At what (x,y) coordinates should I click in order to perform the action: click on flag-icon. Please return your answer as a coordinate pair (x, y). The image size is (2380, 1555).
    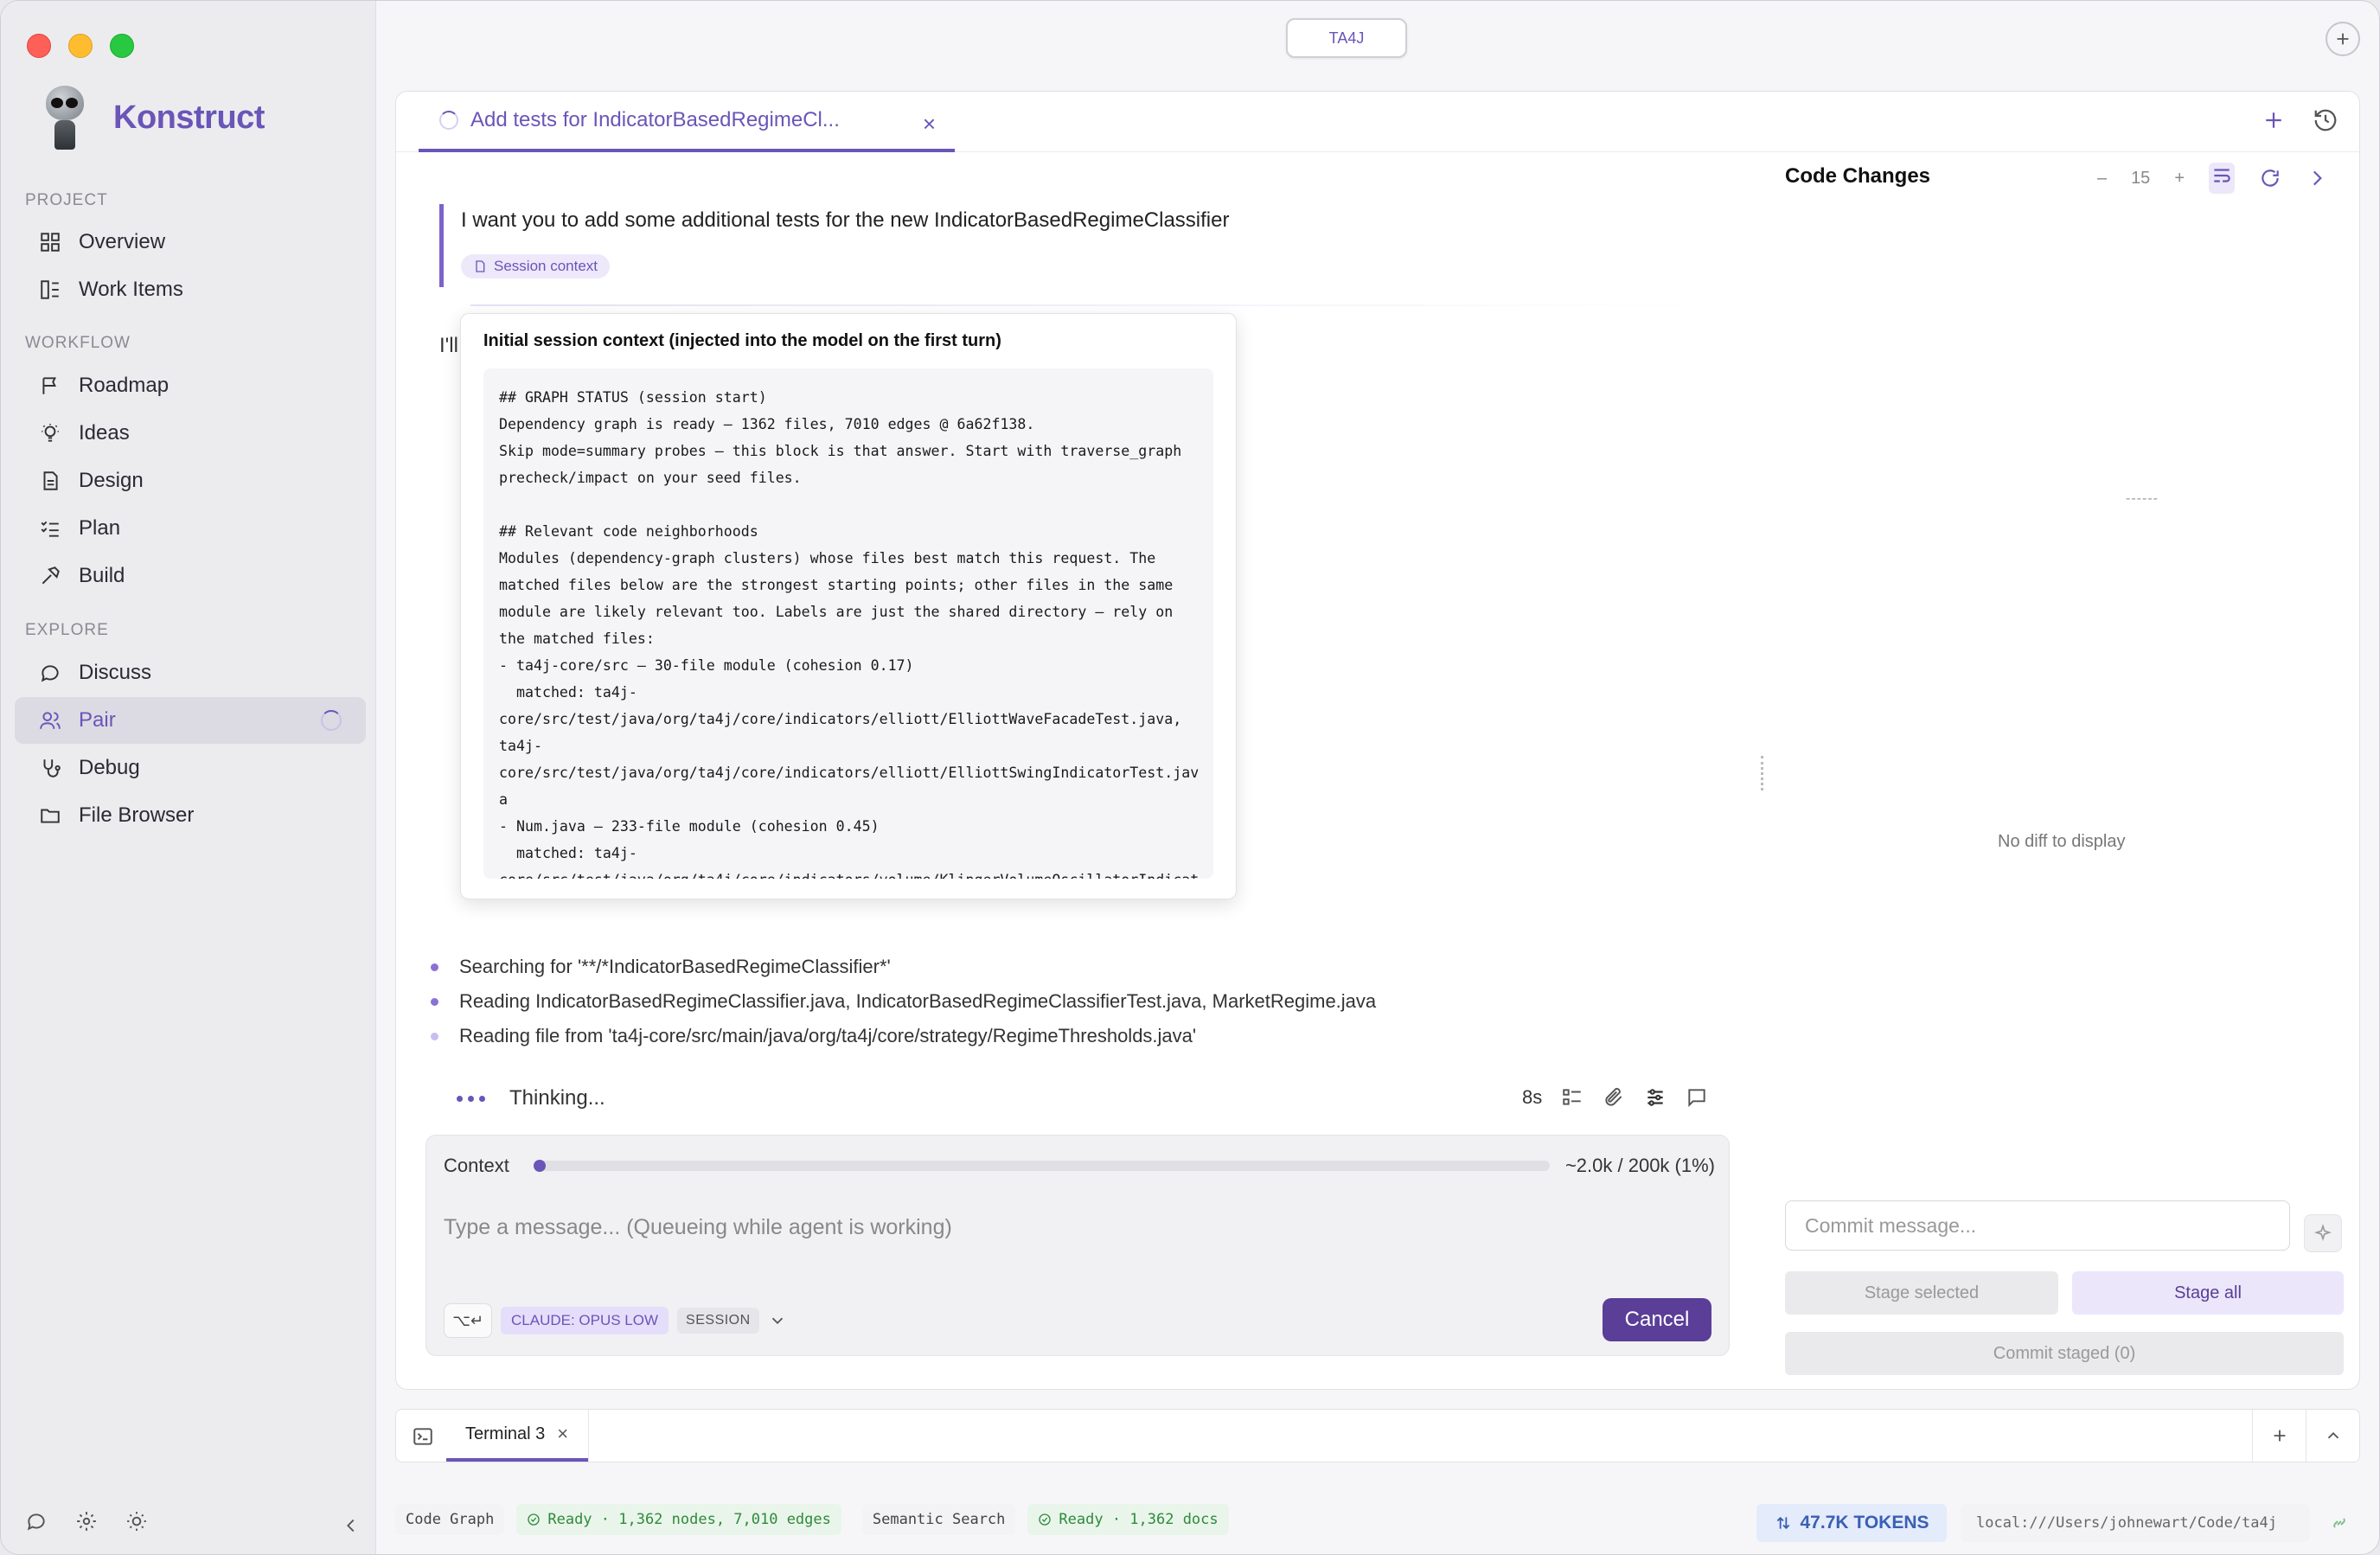
    Looking at the image, I should click on (50, 385).